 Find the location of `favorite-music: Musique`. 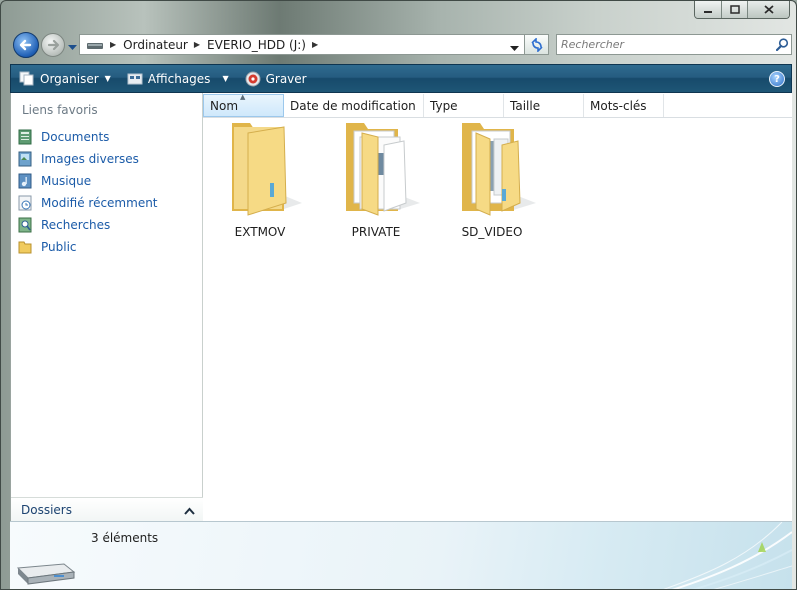

favorite-music: Musique is located at coordinates (87, 181).